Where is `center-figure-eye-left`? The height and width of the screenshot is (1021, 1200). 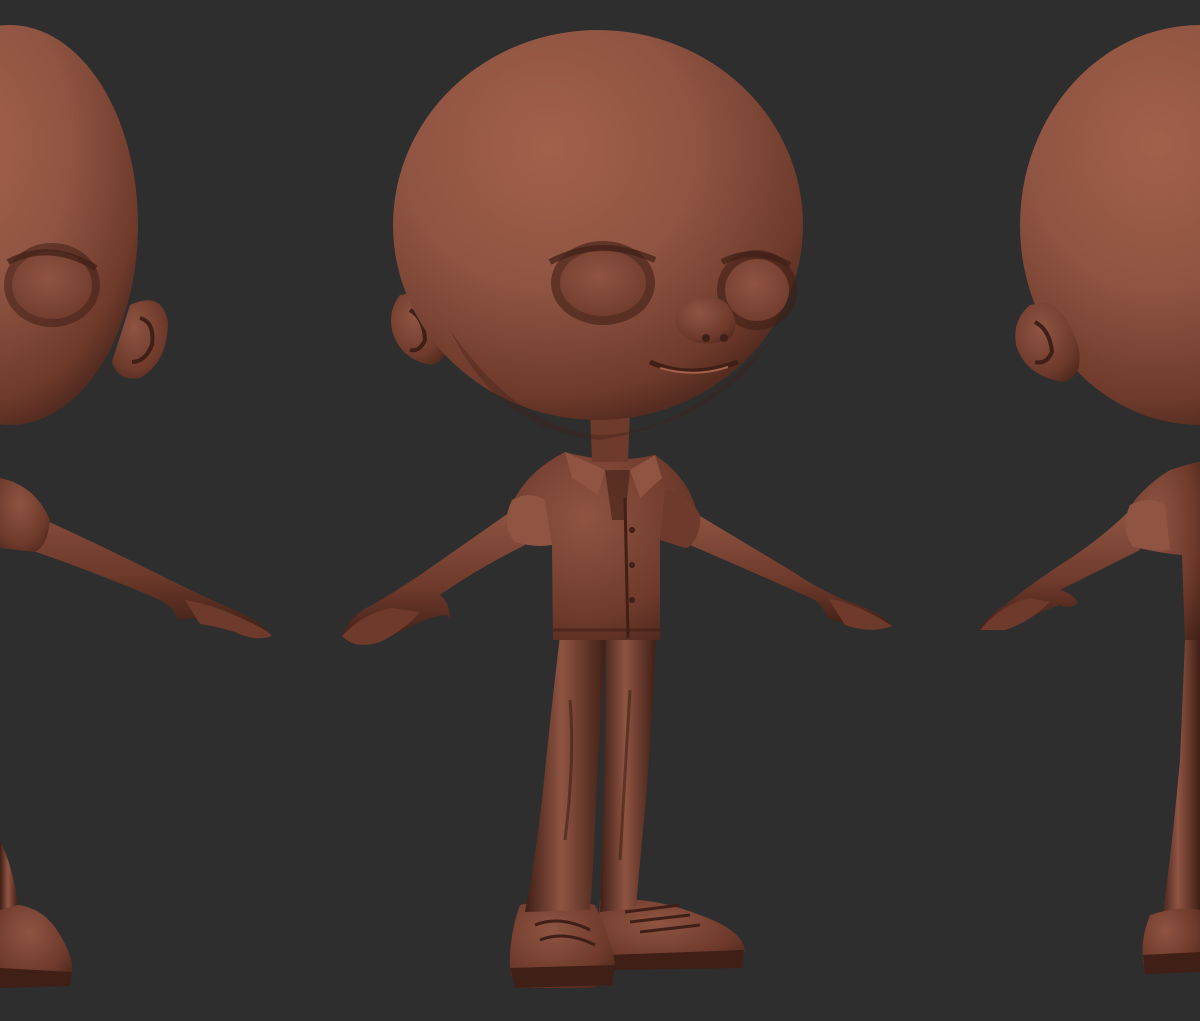
center-figure-eye-left is located at coordinates (603, 283).